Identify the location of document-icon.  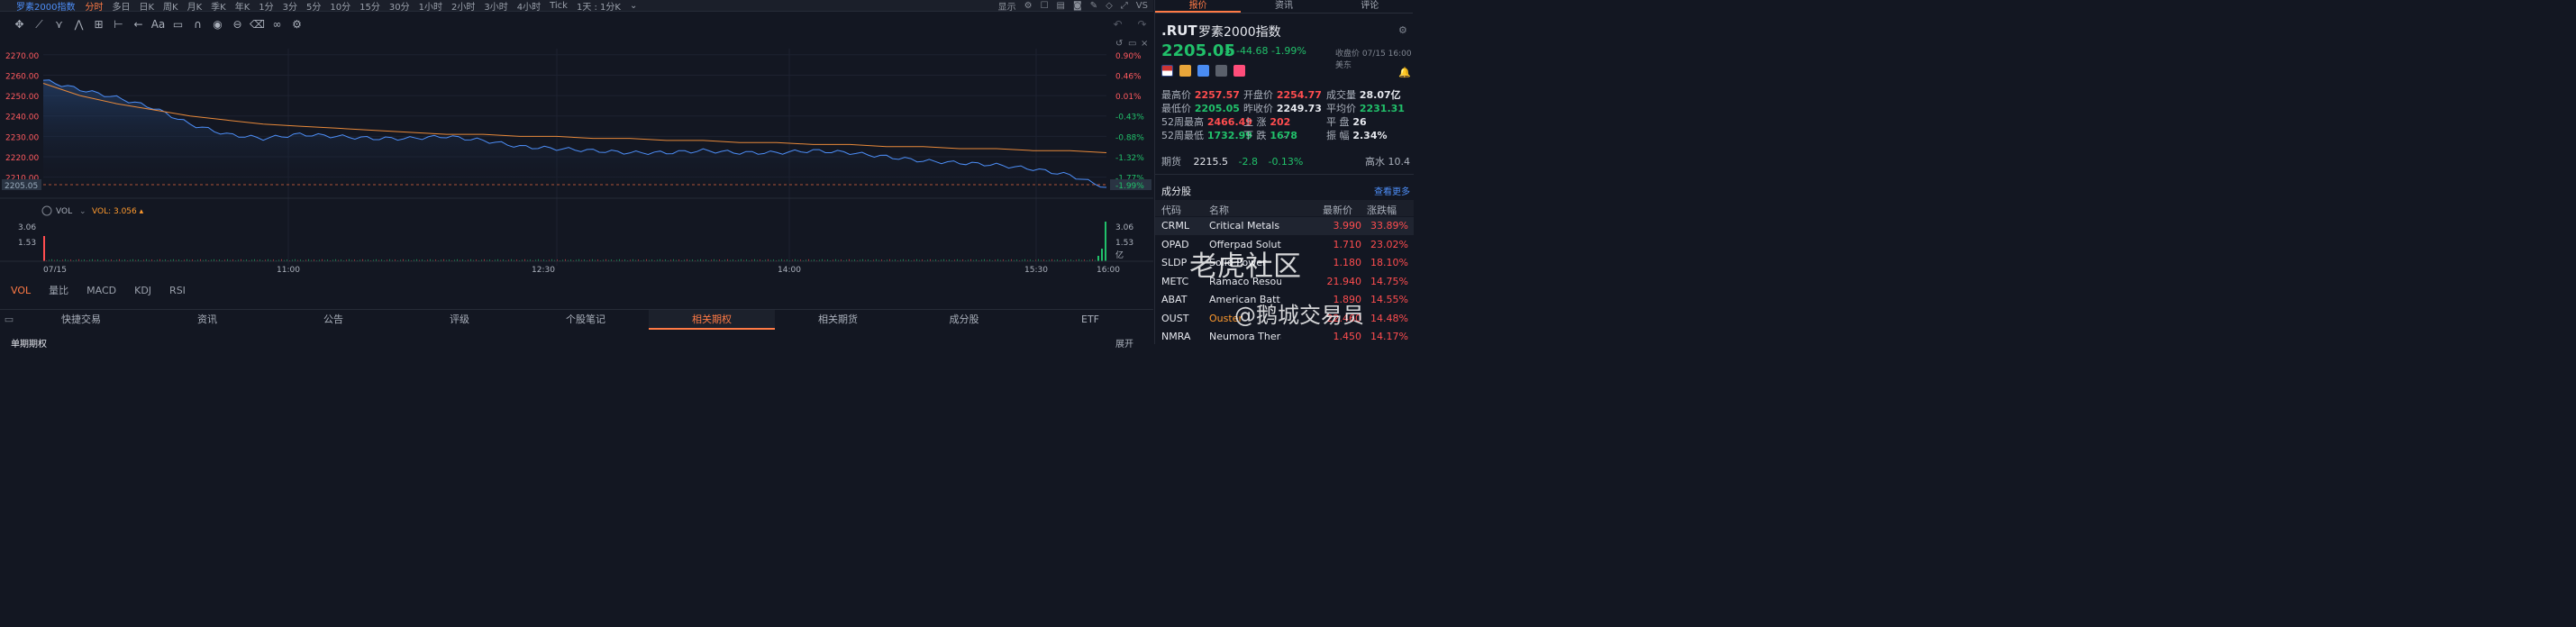
(1221, 71).